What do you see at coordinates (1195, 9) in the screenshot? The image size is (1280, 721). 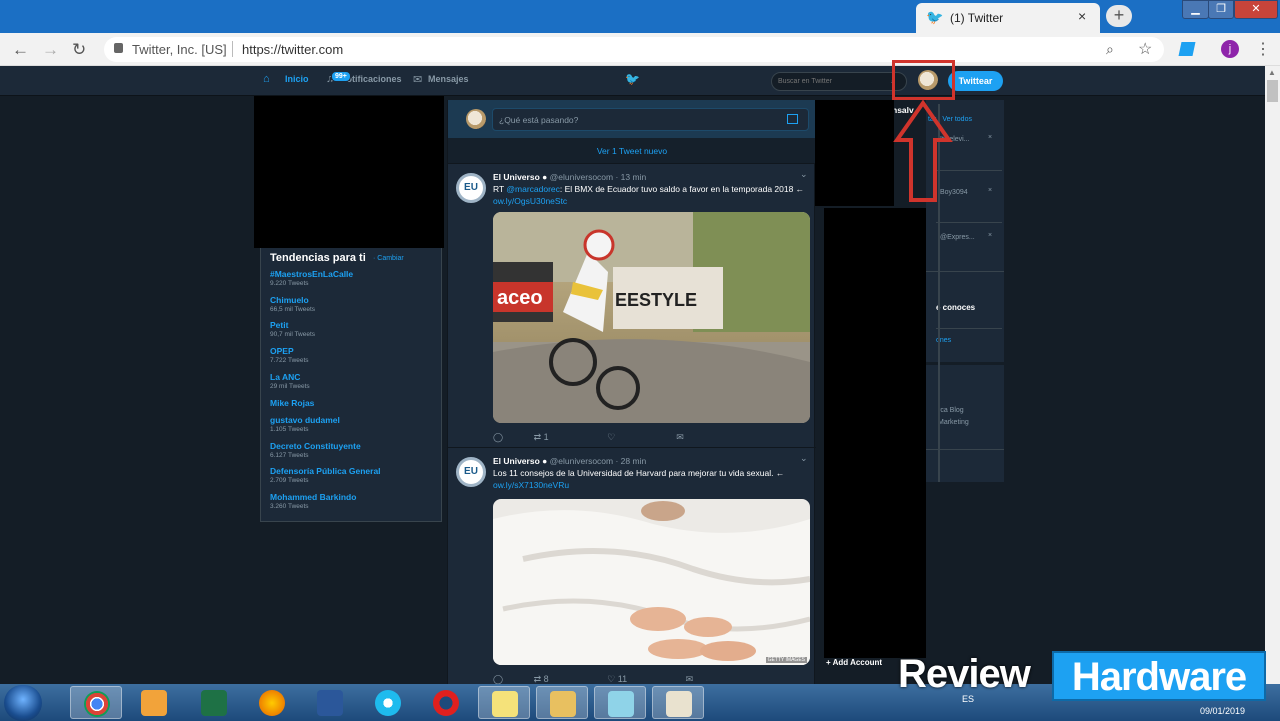 I see `minimize-button: ▁` at bounding box center [1195, 9].